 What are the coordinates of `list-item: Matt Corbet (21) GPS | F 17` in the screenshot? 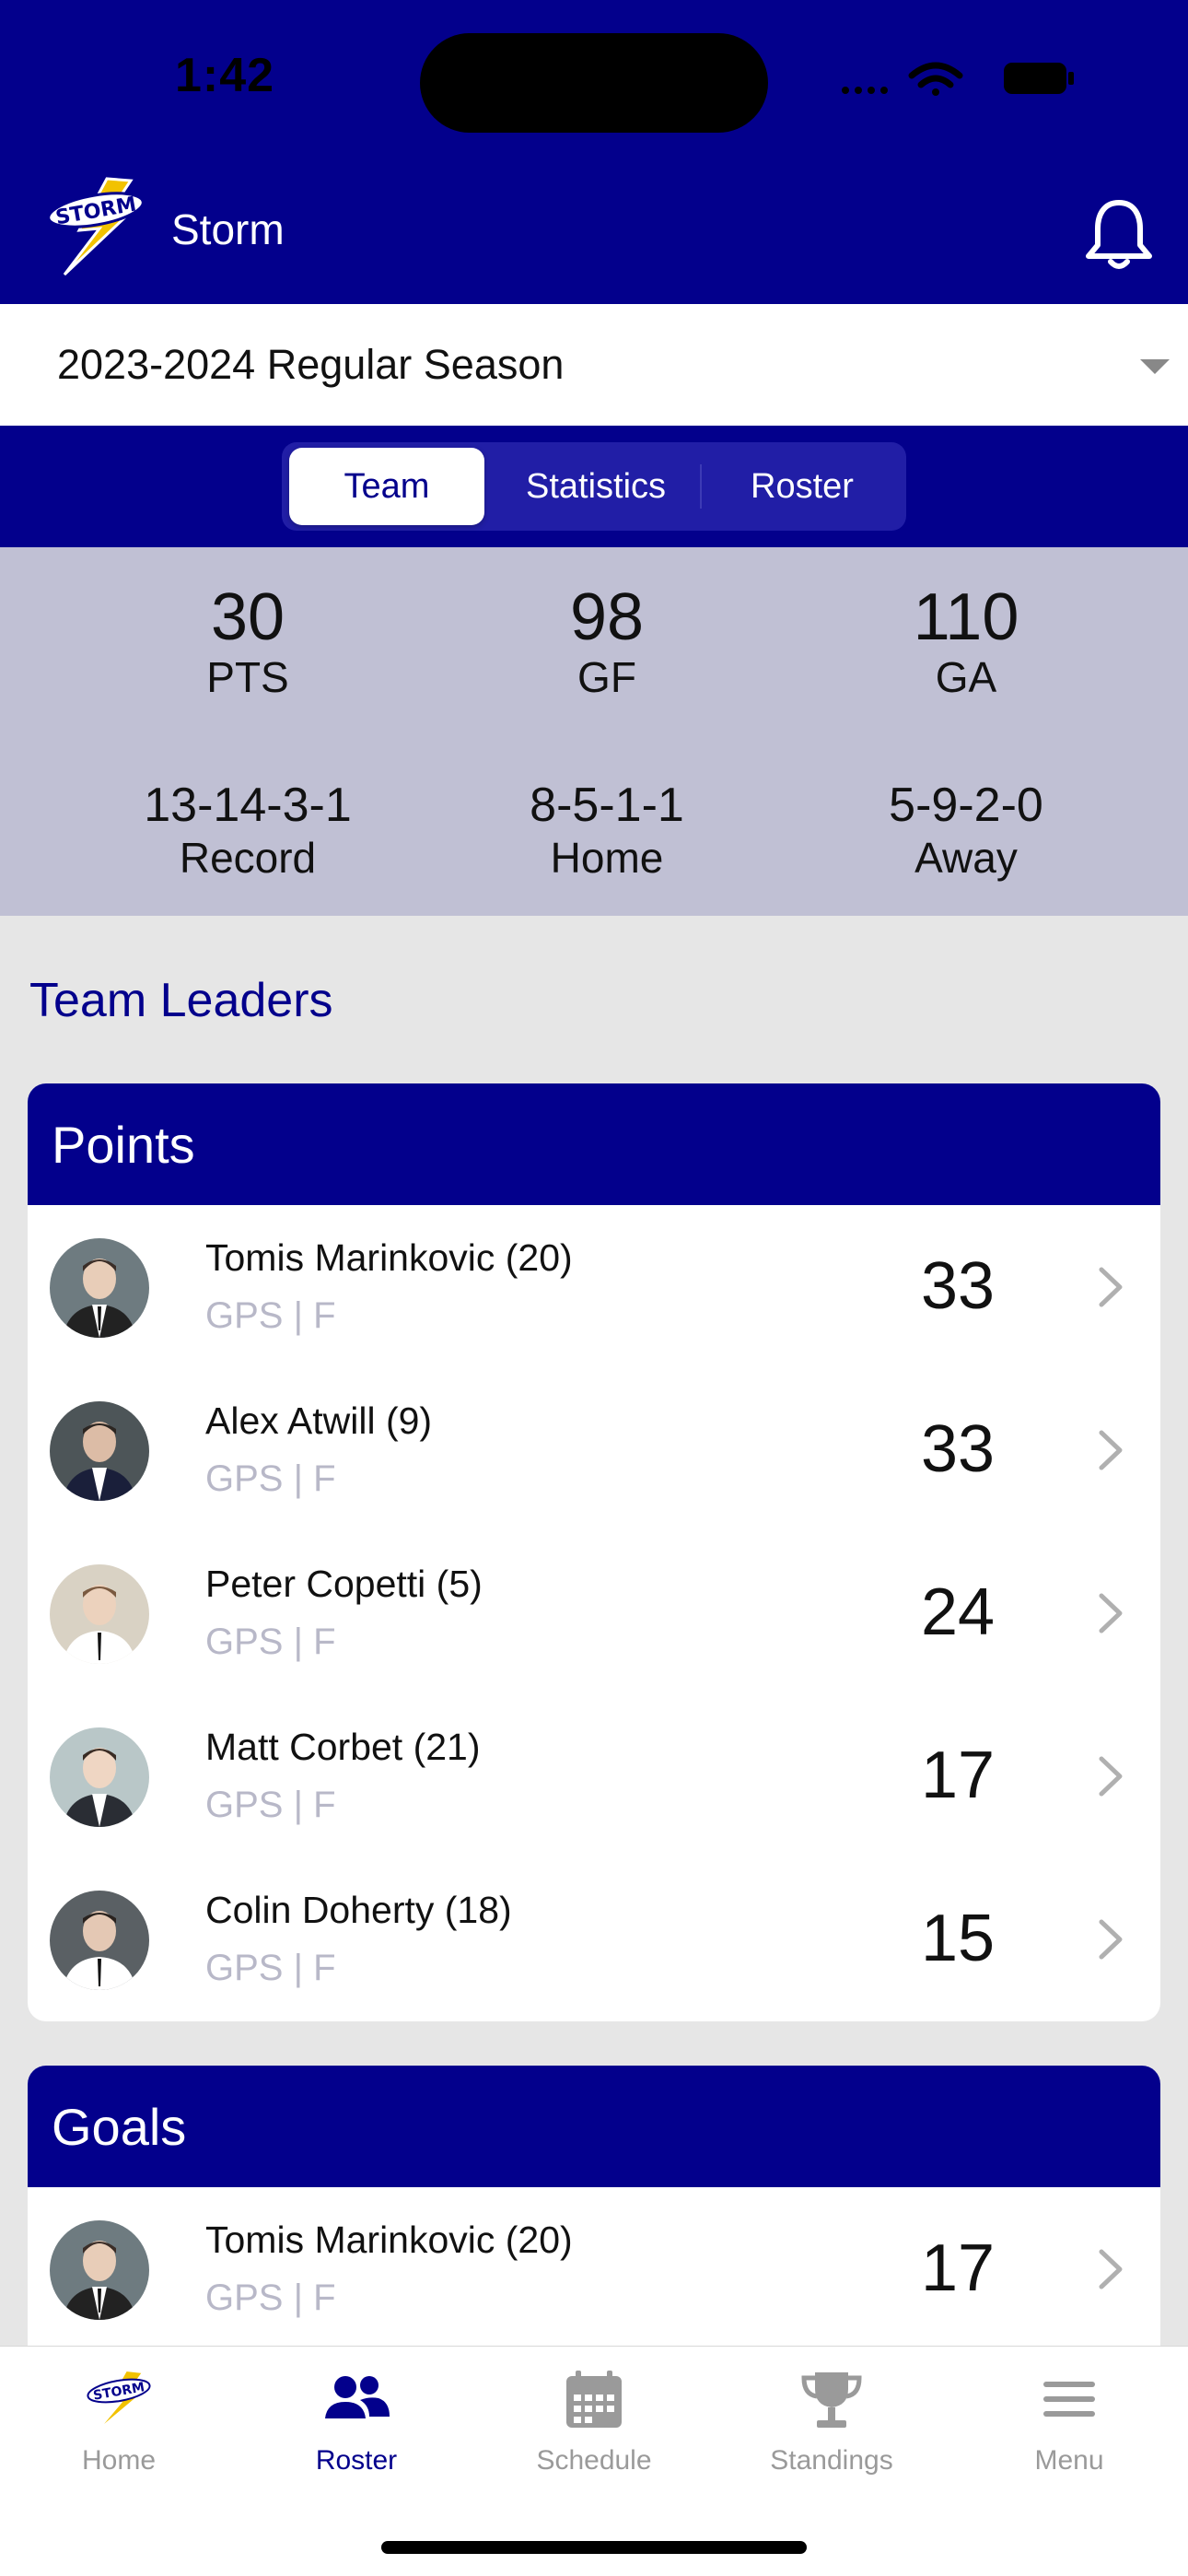 It's located at (594, 1776).